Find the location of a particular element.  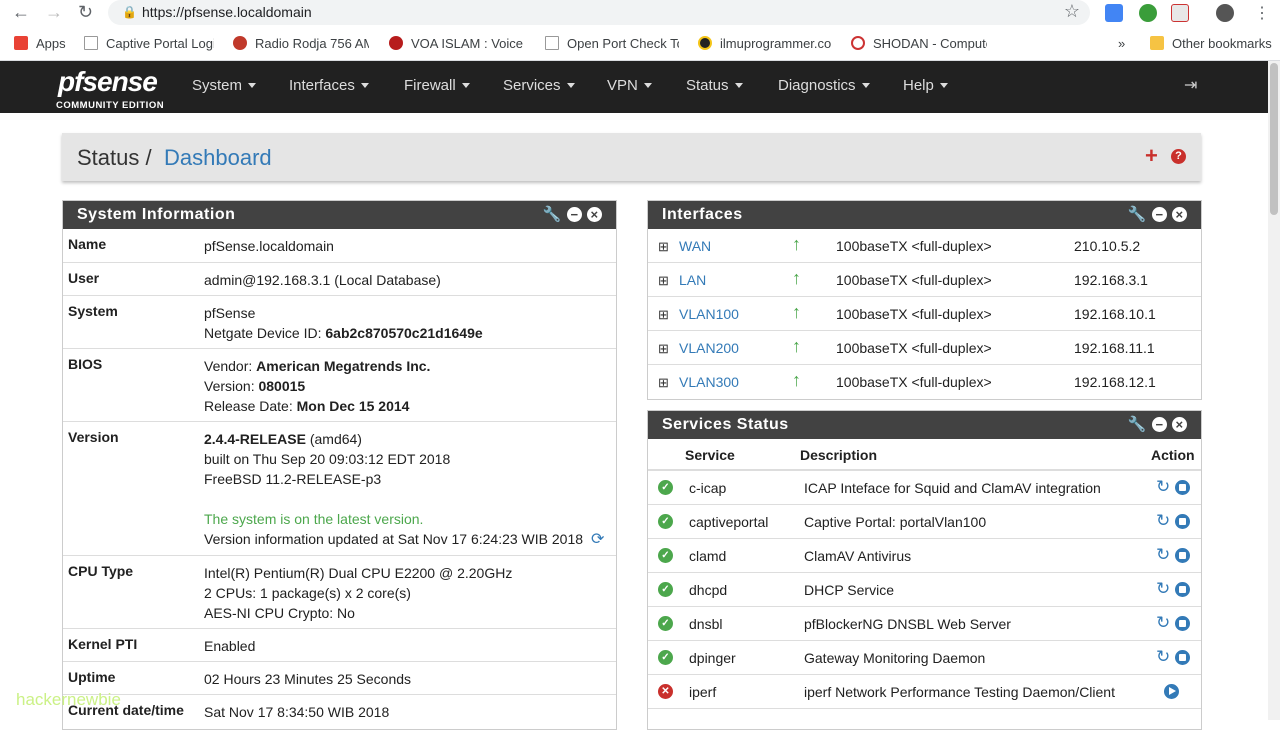

browser-menu-icon: ⋮ is located at coordinates (1262, 13).